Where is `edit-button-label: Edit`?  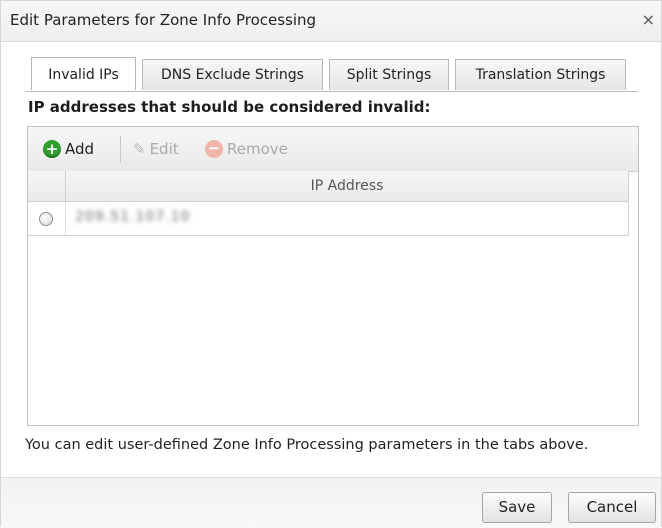 edit-button-label: Edit is located at coordinates (164, 149).